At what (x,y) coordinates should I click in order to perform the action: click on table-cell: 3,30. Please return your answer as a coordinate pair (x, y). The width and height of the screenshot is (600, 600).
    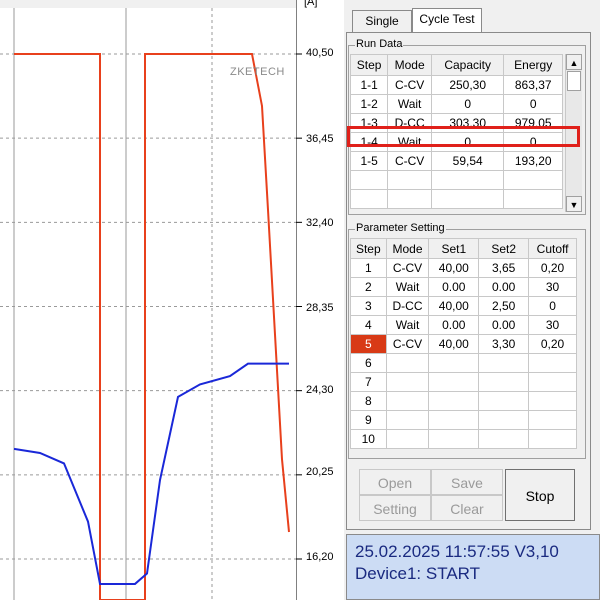
    Looking at the image, I should click on (504, 344).